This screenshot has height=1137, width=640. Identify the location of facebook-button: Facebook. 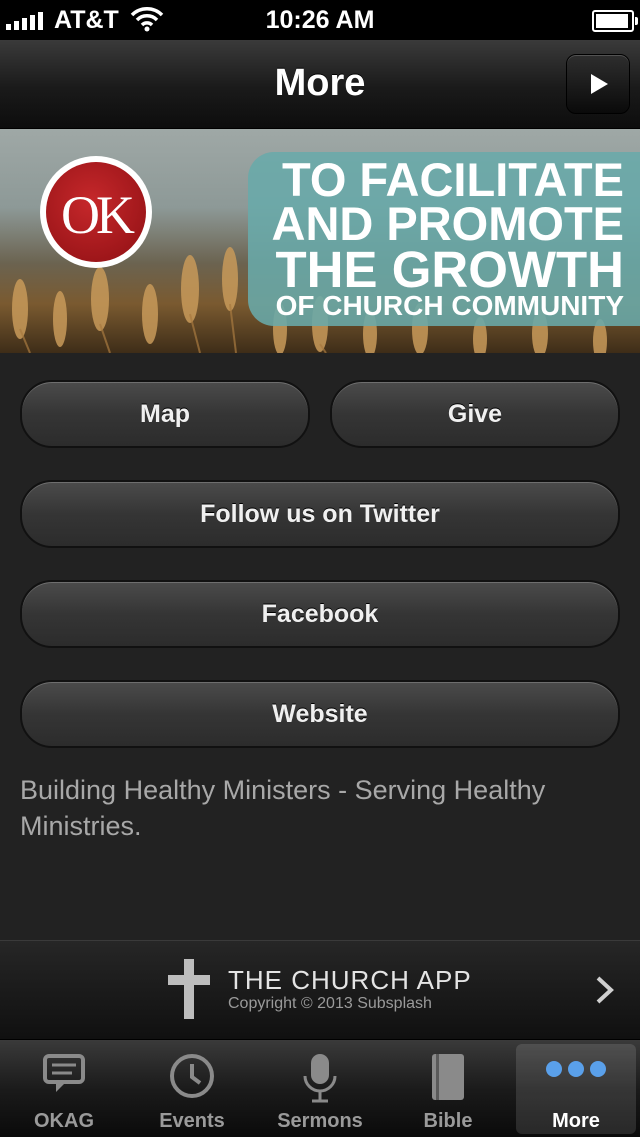
(320, 614).